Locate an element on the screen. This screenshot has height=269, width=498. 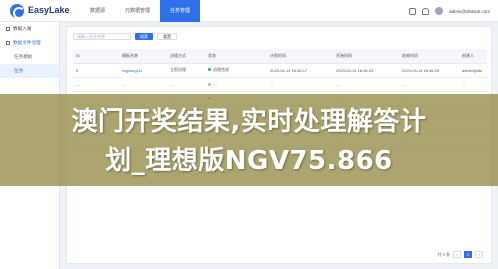
overlay-text-line-1: 澳门开奖结果,实时处理解答计 is located at coordinates (249, 122).